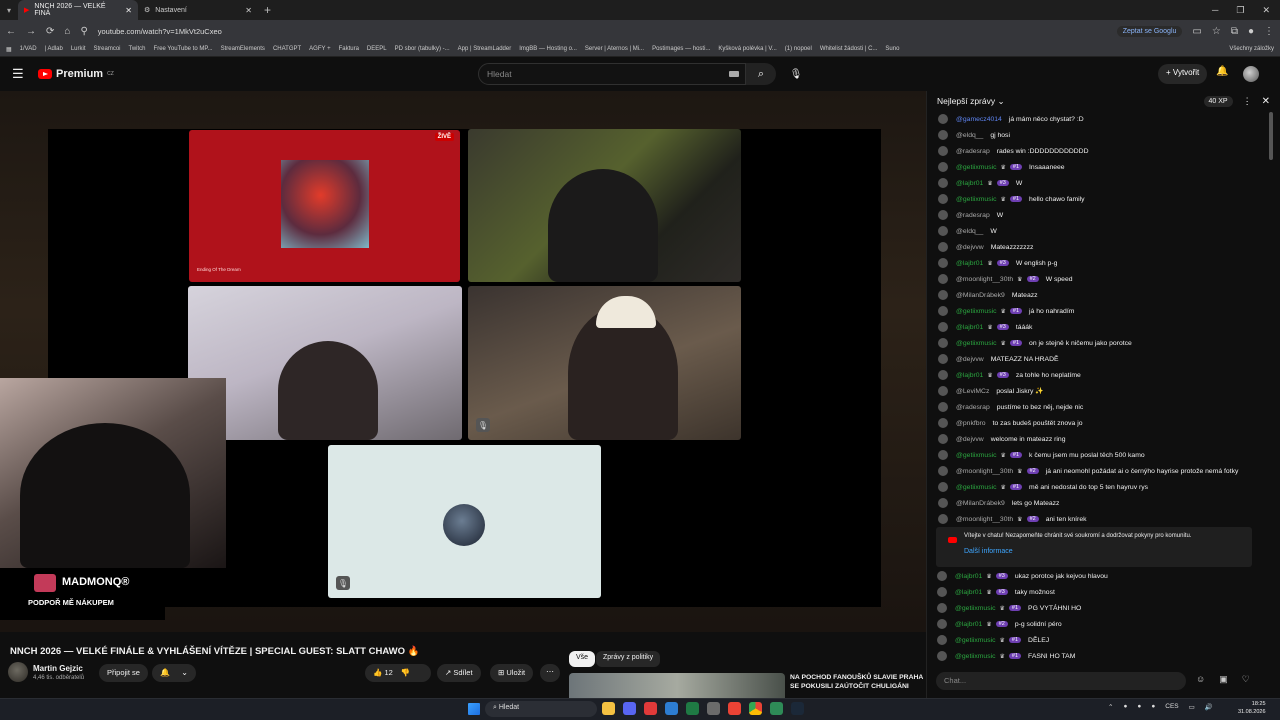 This screenshot has height=720, width=1280. I want to click on save-button: ⊞ Uložit, so click(512, 673).